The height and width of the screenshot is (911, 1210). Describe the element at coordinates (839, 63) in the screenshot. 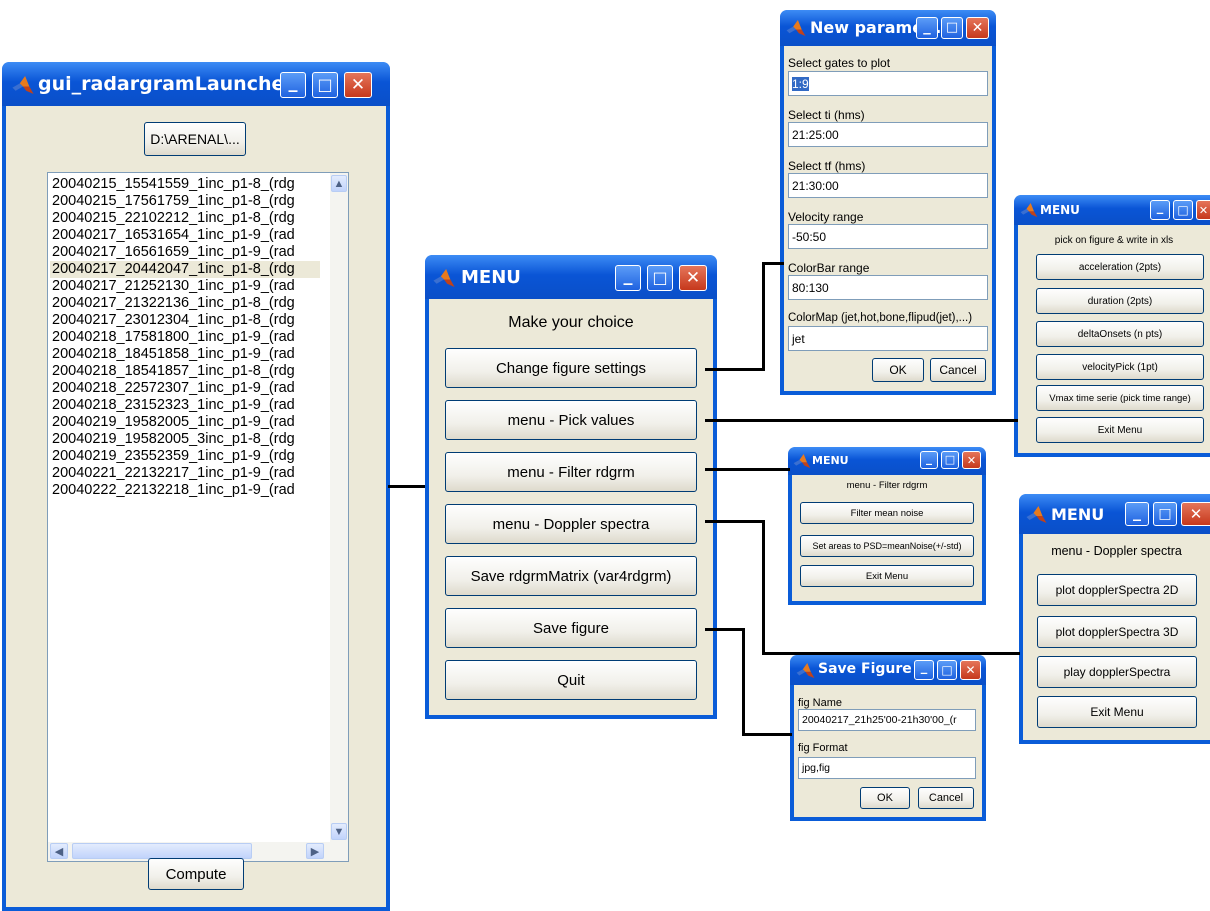

I see `gates-label: Select gates to plot` at that location.